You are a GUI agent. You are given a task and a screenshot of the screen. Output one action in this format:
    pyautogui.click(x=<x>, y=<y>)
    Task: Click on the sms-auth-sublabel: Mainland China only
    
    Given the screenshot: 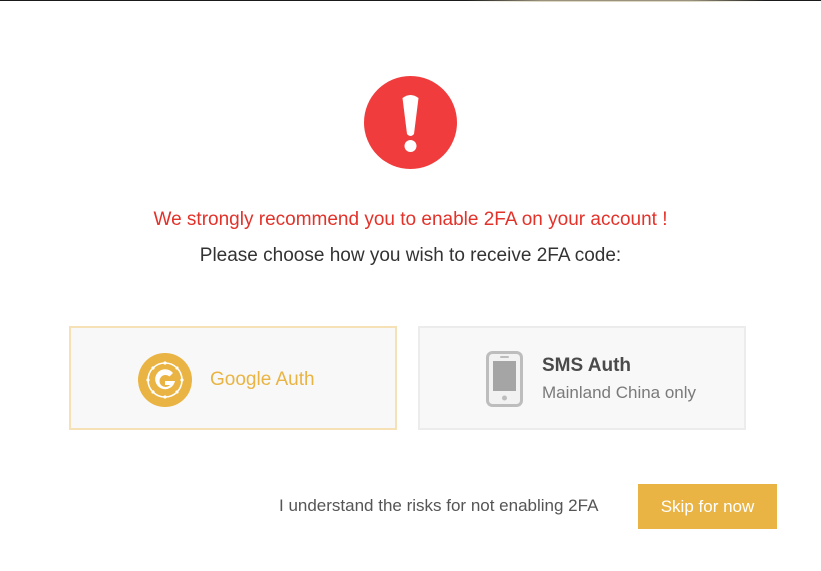 What is the action you would take?
    pyautogui.click(x=619, y=392)
    